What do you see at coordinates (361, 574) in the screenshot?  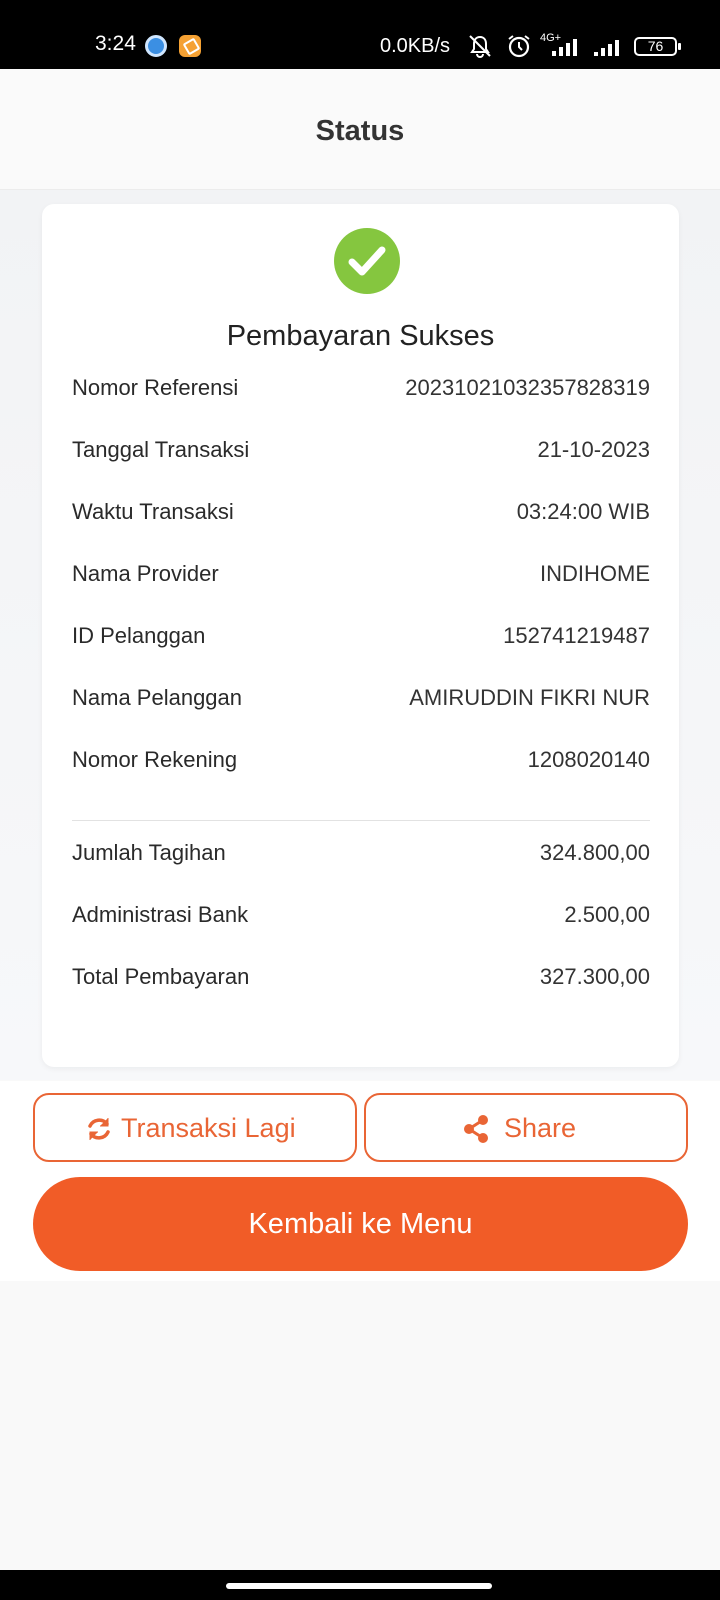 I see `detail-row-provider: Nama Provider INDIHOME` at bounding box center [361, 574].